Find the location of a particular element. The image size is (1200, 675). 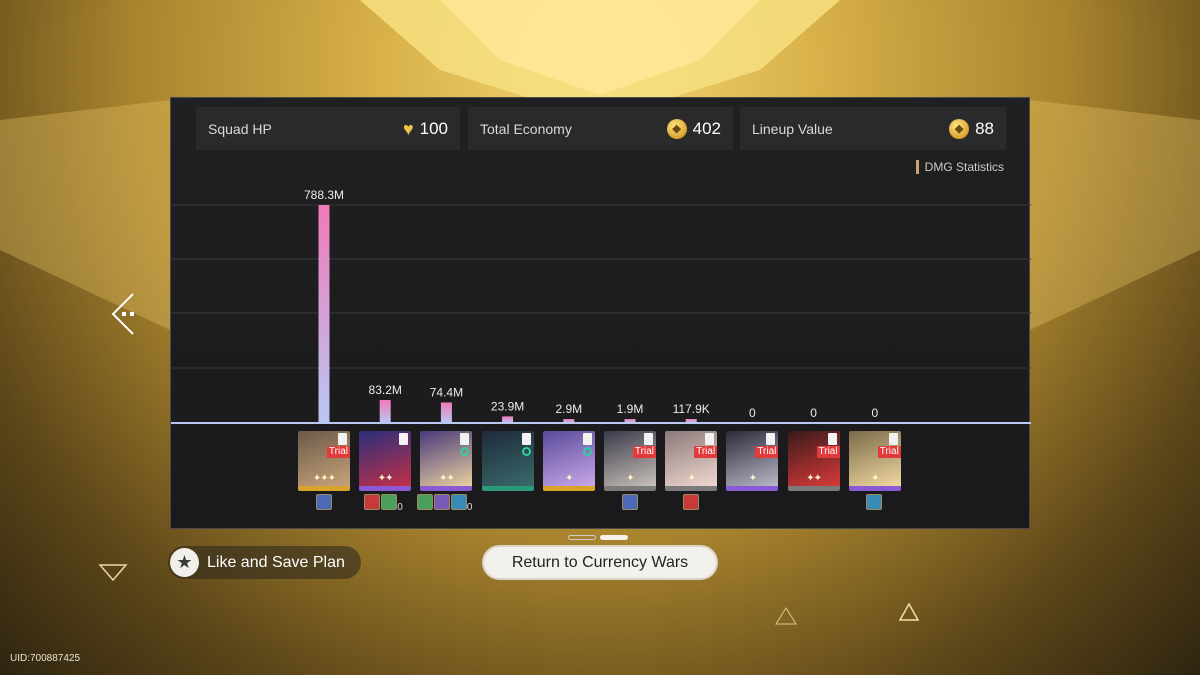

damage-value-label: 83.2M is located at coordinates (385, 390).